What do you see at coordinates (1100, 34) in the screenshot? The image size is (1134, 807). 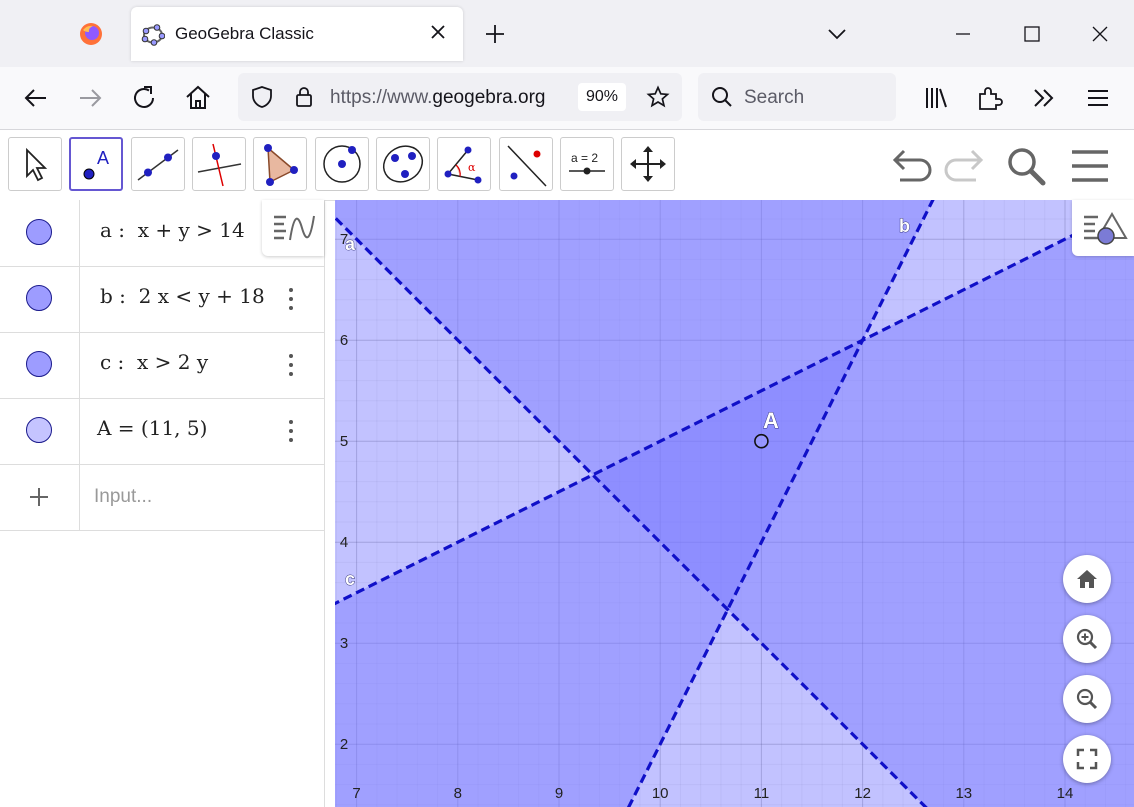 I see `window-close-icon` at bounding box center [1100, 34].